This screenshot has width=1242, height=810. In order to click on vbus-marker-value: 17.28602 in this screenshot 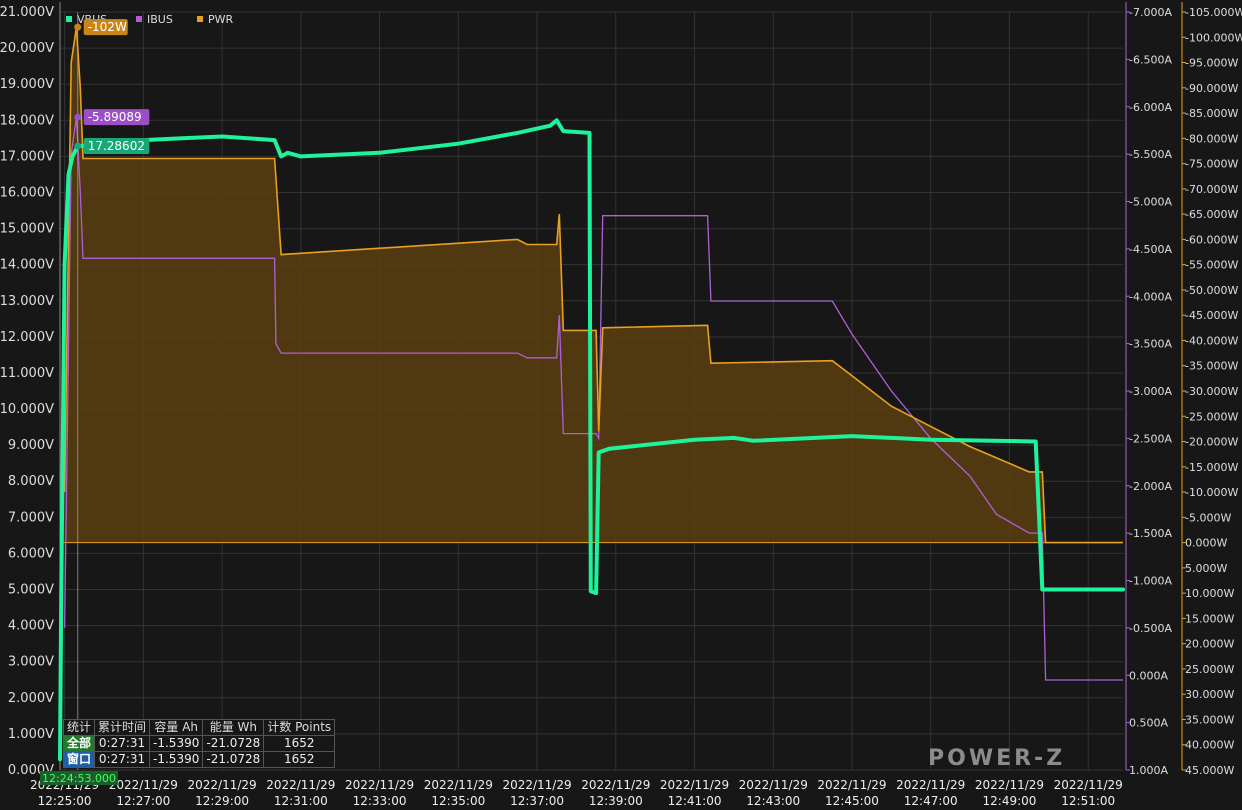, I will do `click(116, 146)`.